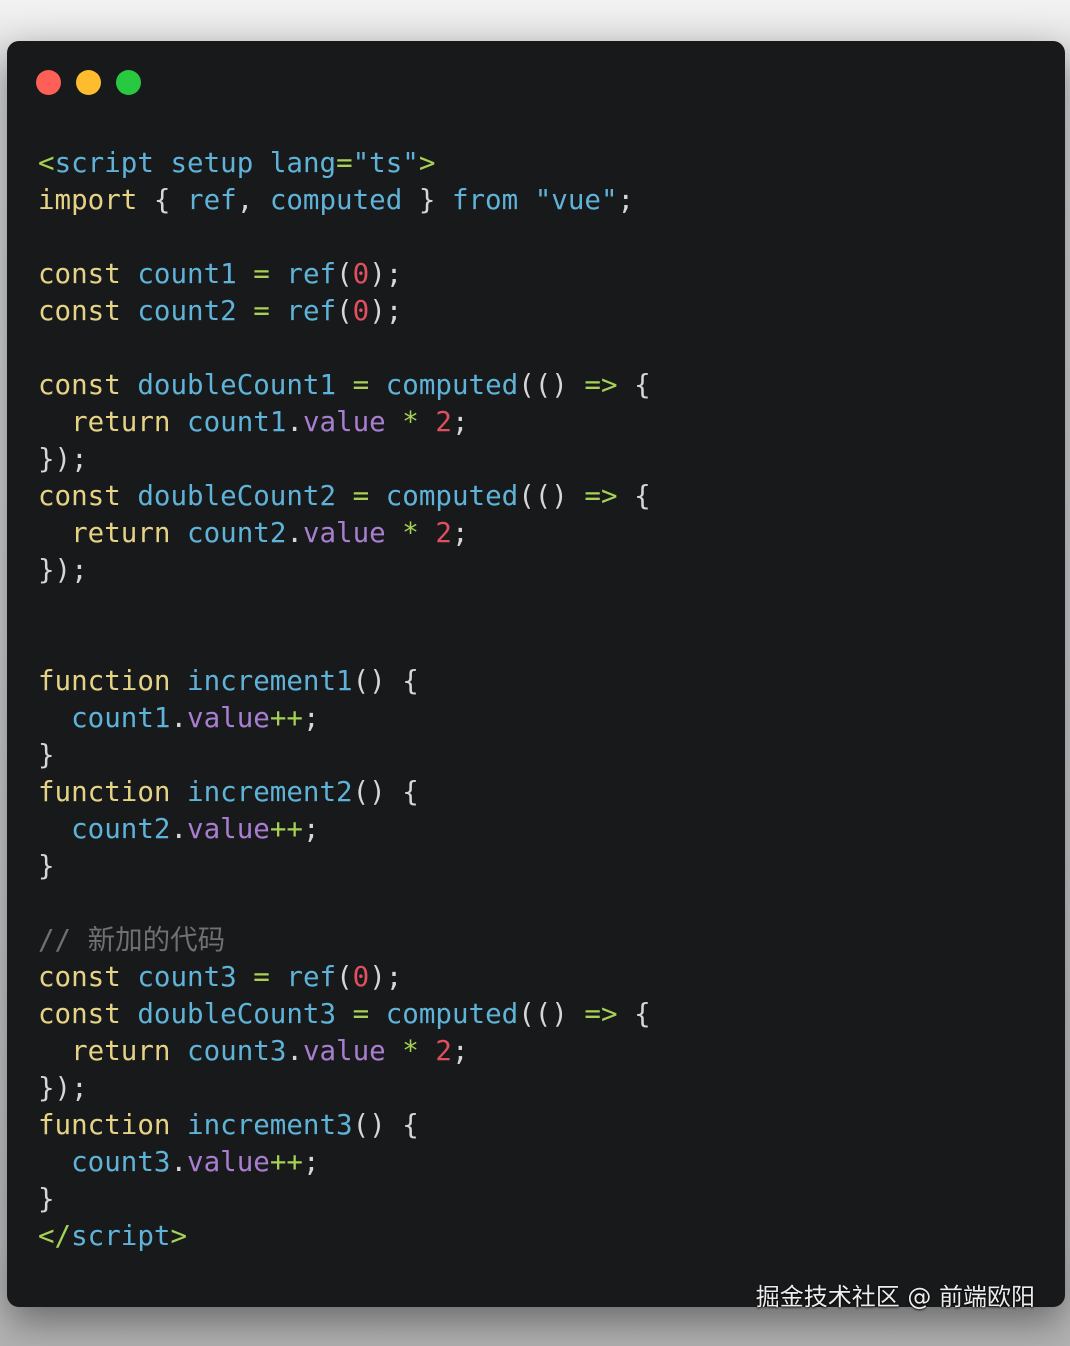 Image resolution: width=1070 pixels, height=1346 pixels. What do you see at coordinates (132, 940) in the screenshot?
I see `code-token-cmt: // 新加的代码` at bounding box center [132, 940].